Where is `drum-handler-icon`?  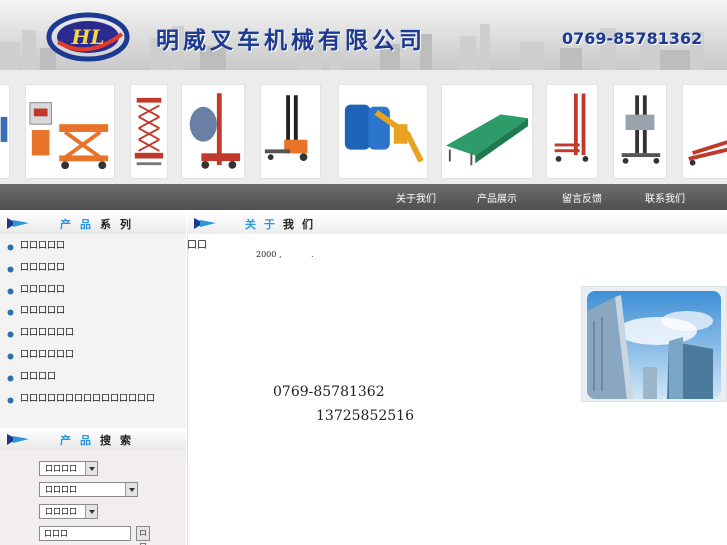 drum-handler-icon is located at coordinates (383, 131).